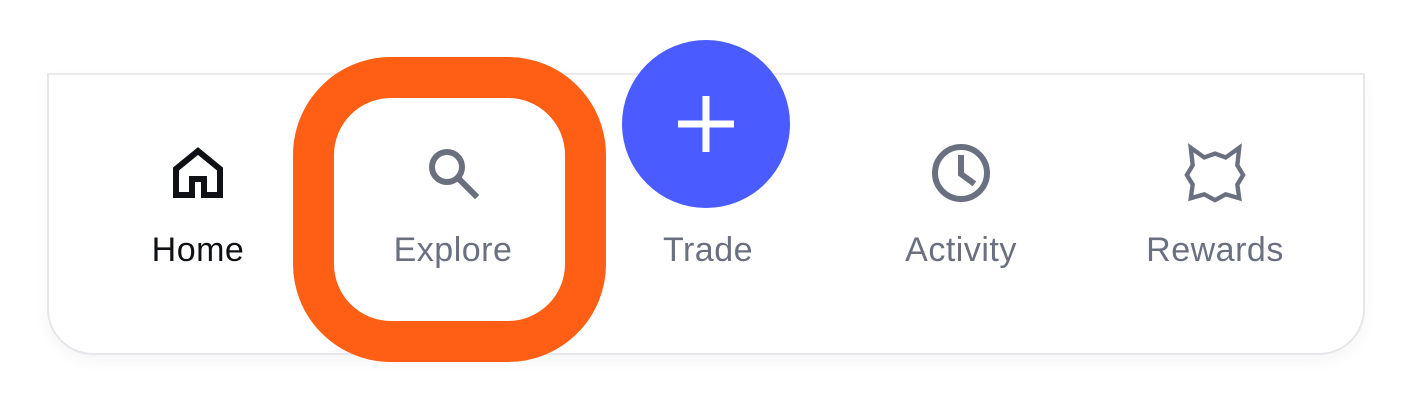 The height and width of the screenshot is (401, 1408). What do you see at coordinates (961, 250) in the screenshot?
I see `nav-item-label: Activity` at bounding box center [961, 250].